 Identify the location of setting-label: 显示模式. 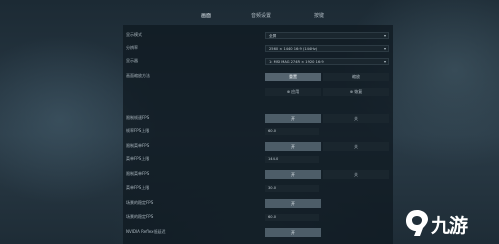
(134, 34).